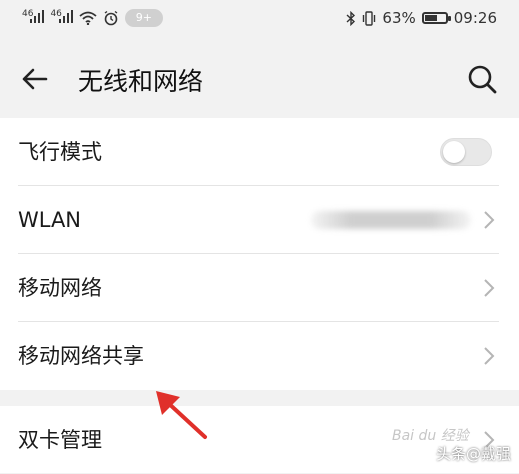 This screenshot has width=519, height=474. What do you see at coordinates (431, 18) in the screenshot?
I see `battery-fill` at bounding box center [431, 18].